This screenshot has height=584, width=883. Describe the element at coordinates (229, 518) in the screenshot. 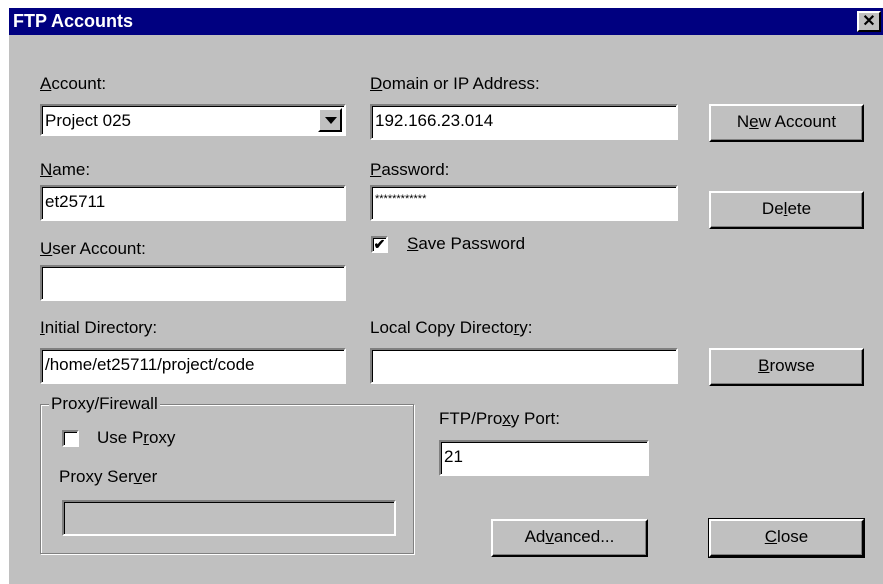

I see `proxy-server-input` at that location.